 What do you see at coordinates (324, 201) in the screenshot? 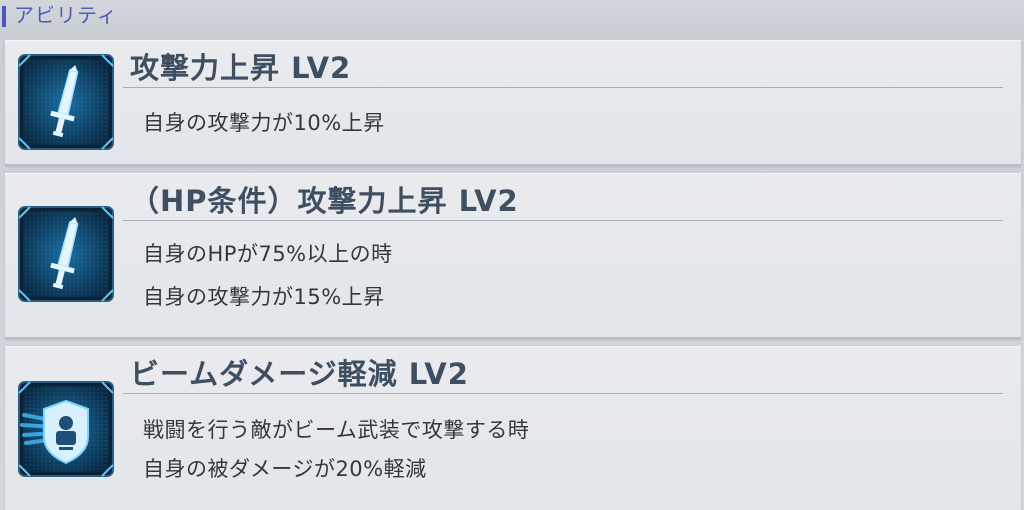
I see `ability-name: （HP条件）攻撃力上昇 LV2` at bounding box center [324, 201].